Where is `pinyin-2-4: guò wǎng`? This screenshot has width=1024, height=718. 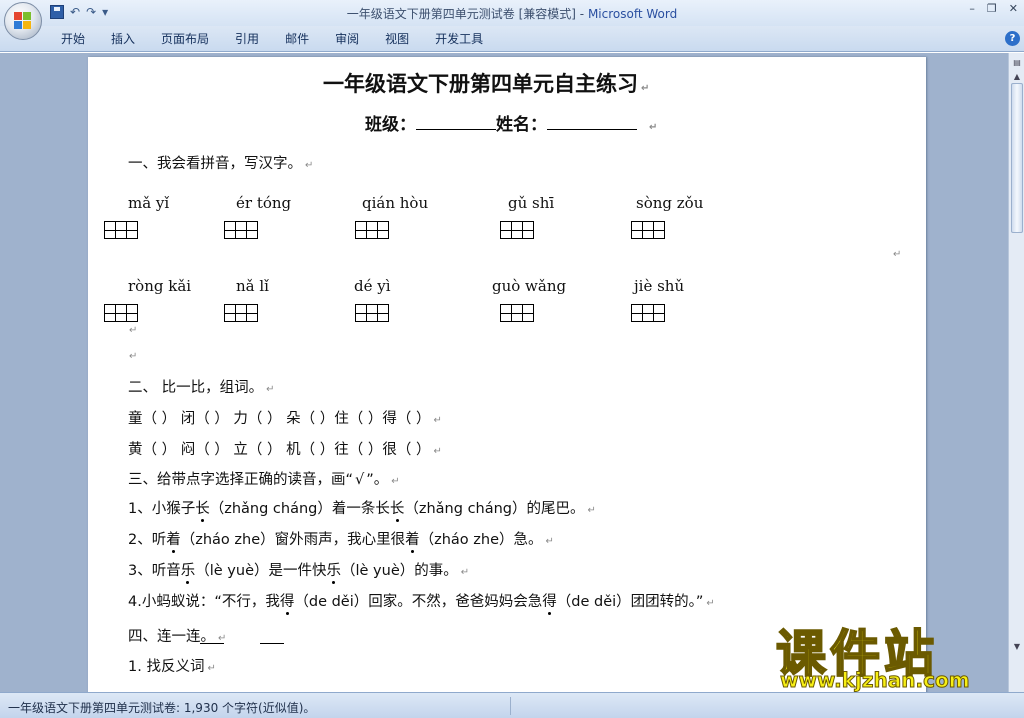 pinyin-2-4: guò wǎng is located at coordinates (529, 286).